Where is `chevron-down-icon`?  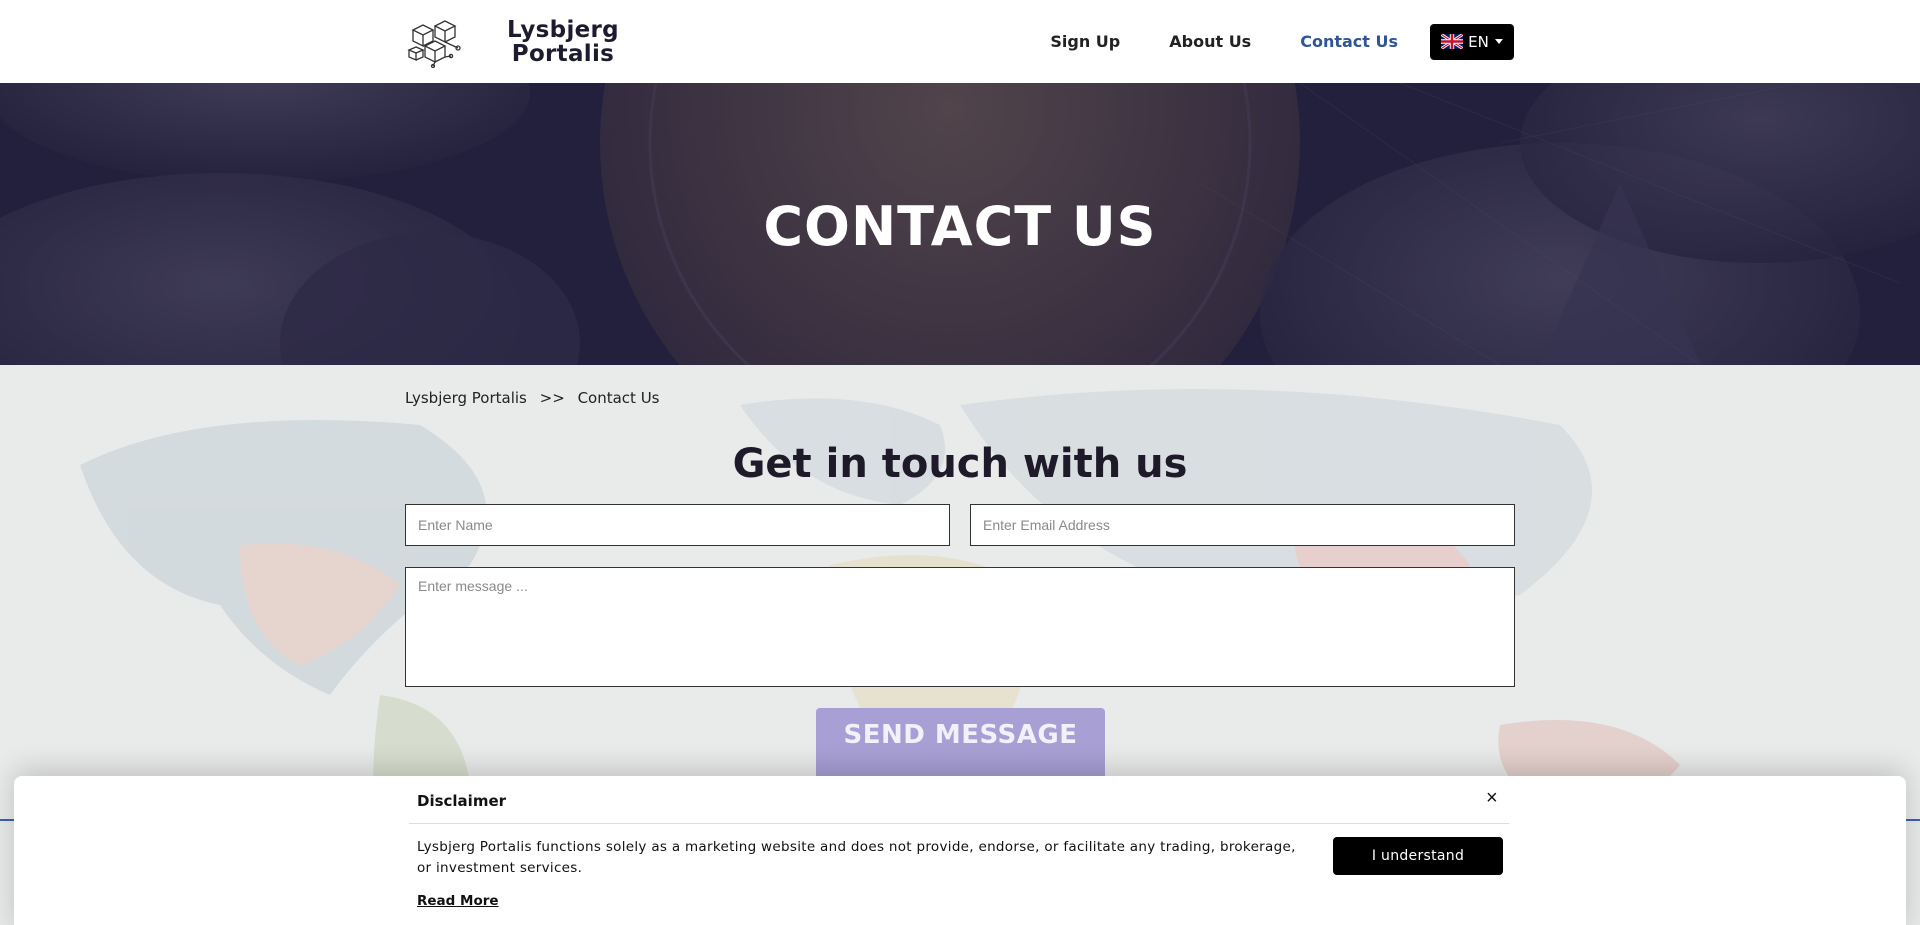
chevron-down-icon is located at coordinates (1498, 41).